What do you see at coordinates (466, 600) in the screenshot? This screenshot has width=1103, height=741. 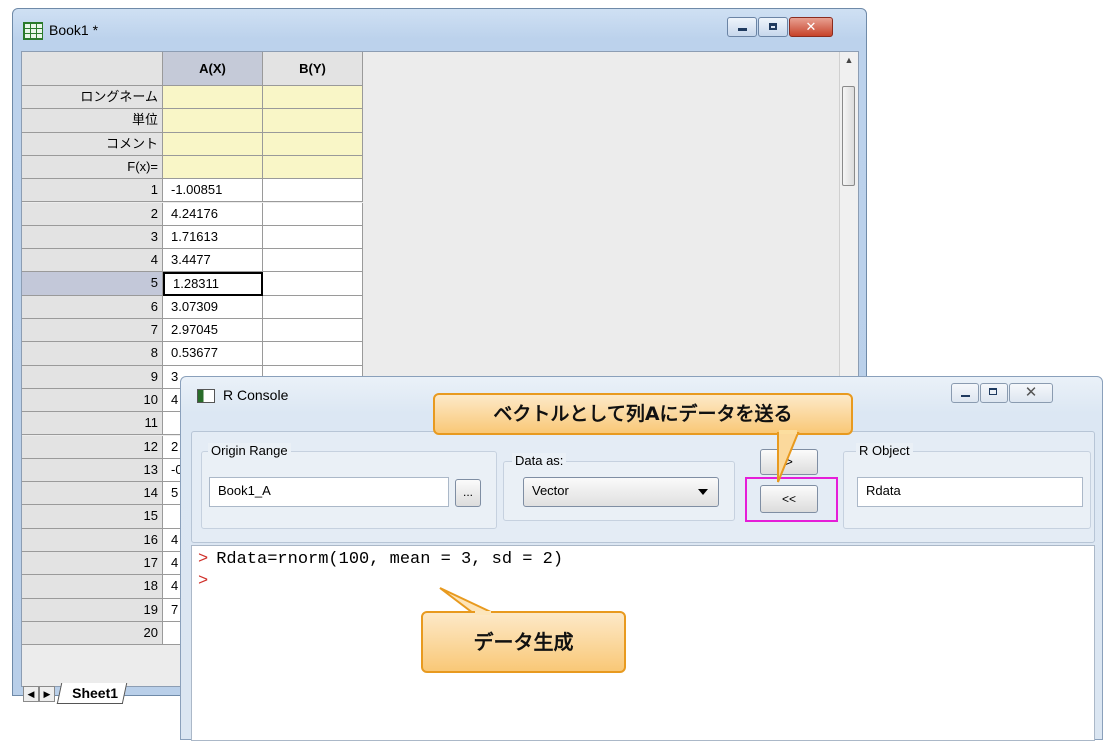 I see `callout-generate-pointer` at bounding box center [466, 600].